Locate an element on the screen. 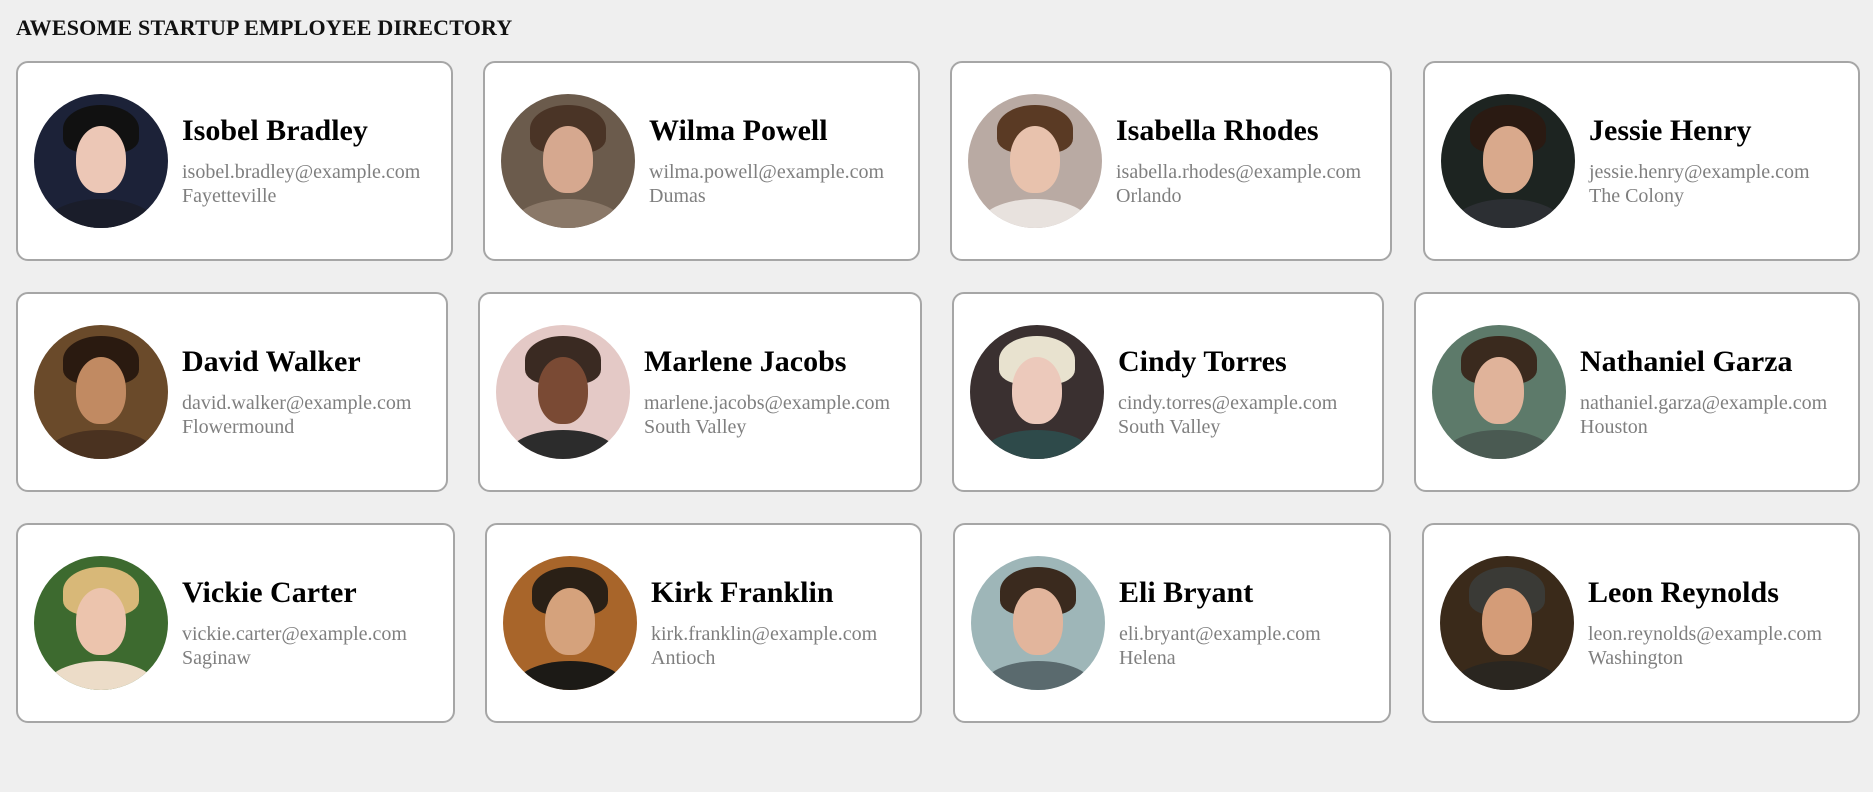 This screenshot has width=1873, height=792. employee-name: Vickie Carter is located at coordinates (269, 592).